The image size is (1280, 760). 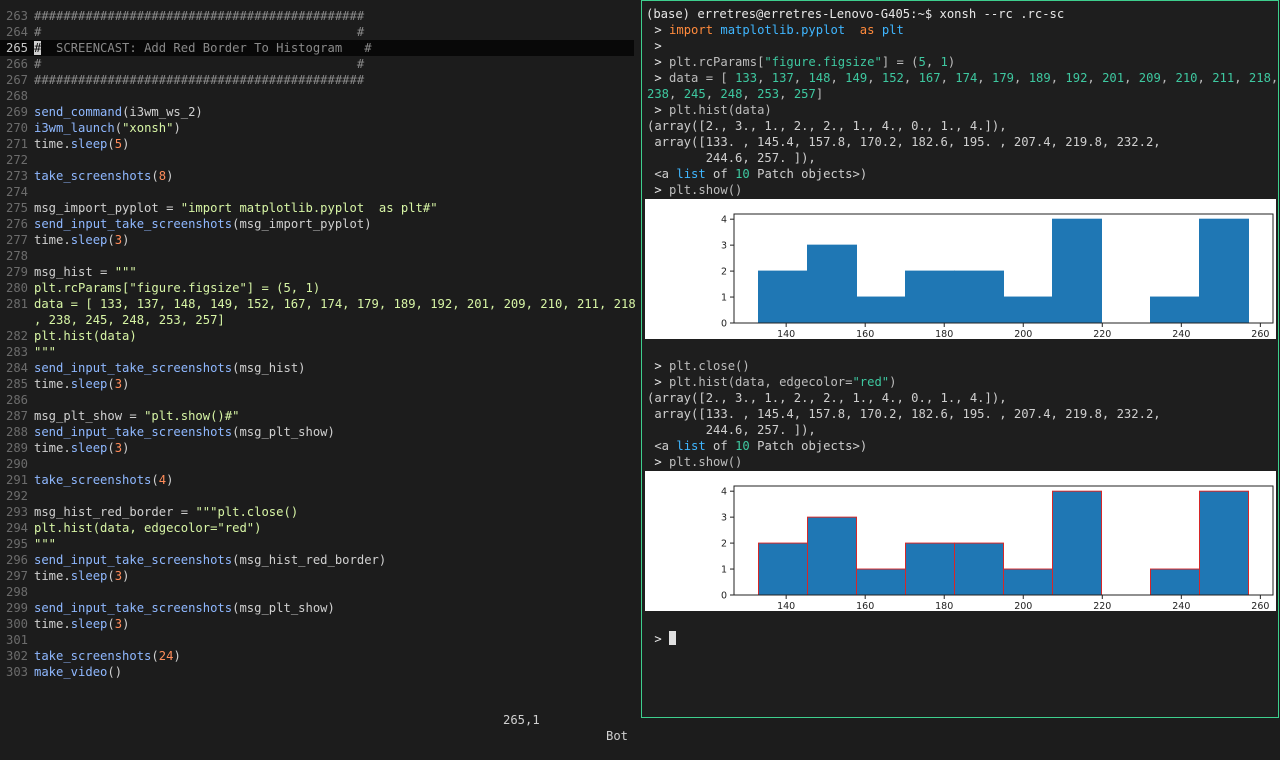 What do you see at coordinates (320, 400) in the screenshot?
I see `editor-line: 286` at bounding box center [320, 400].